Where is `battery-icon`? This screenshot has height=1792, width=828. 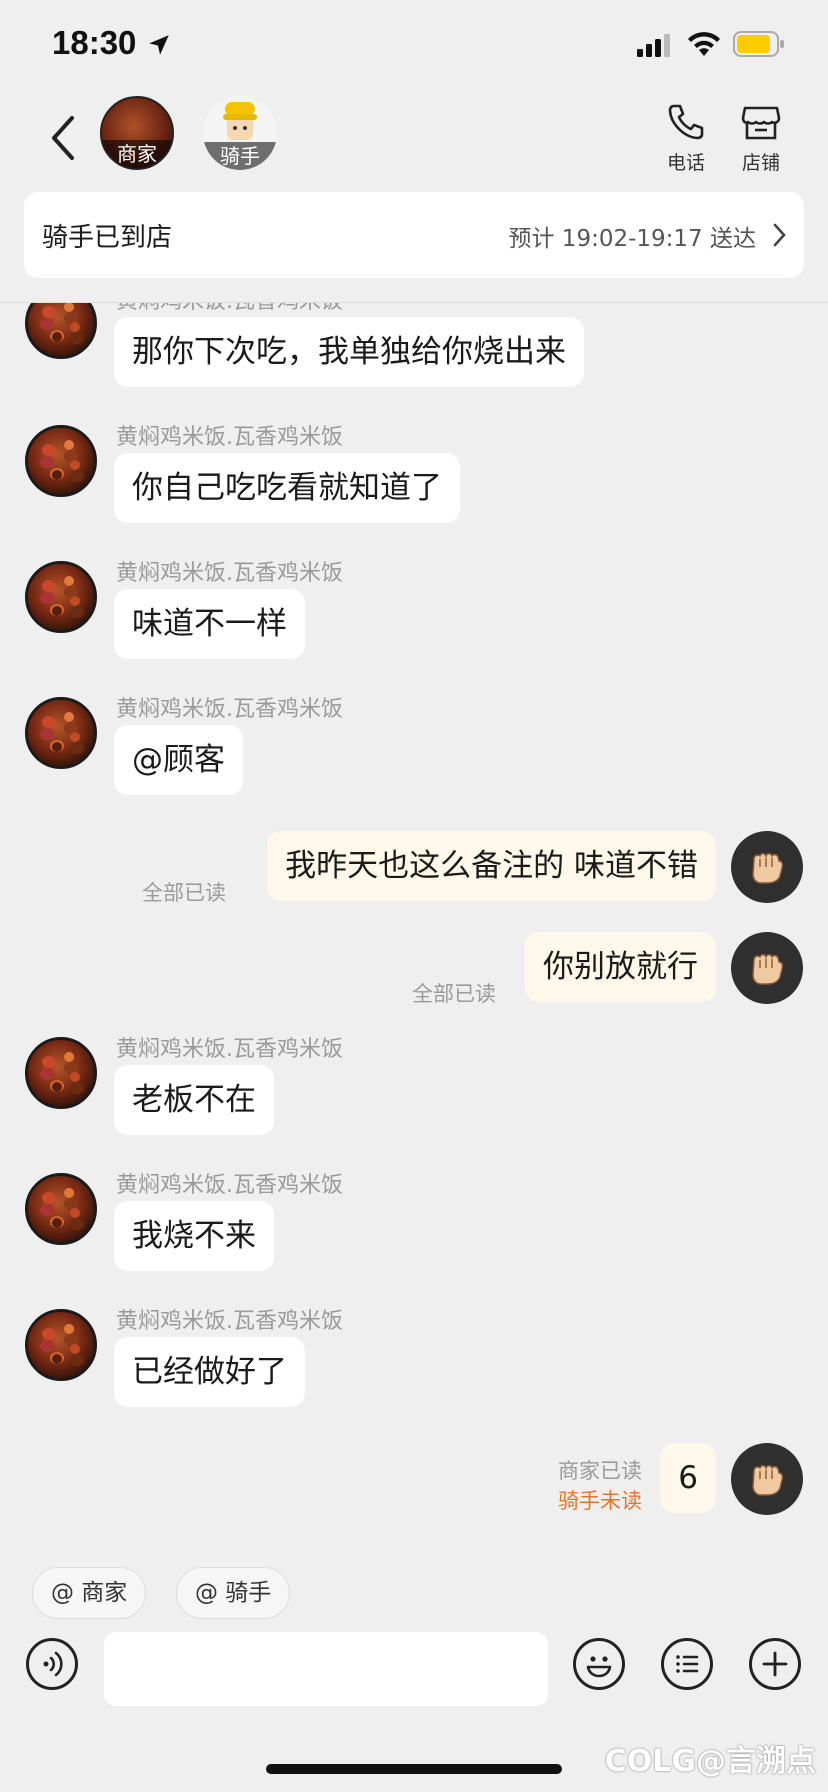 battery-icon is located at coordinates (758, 44).